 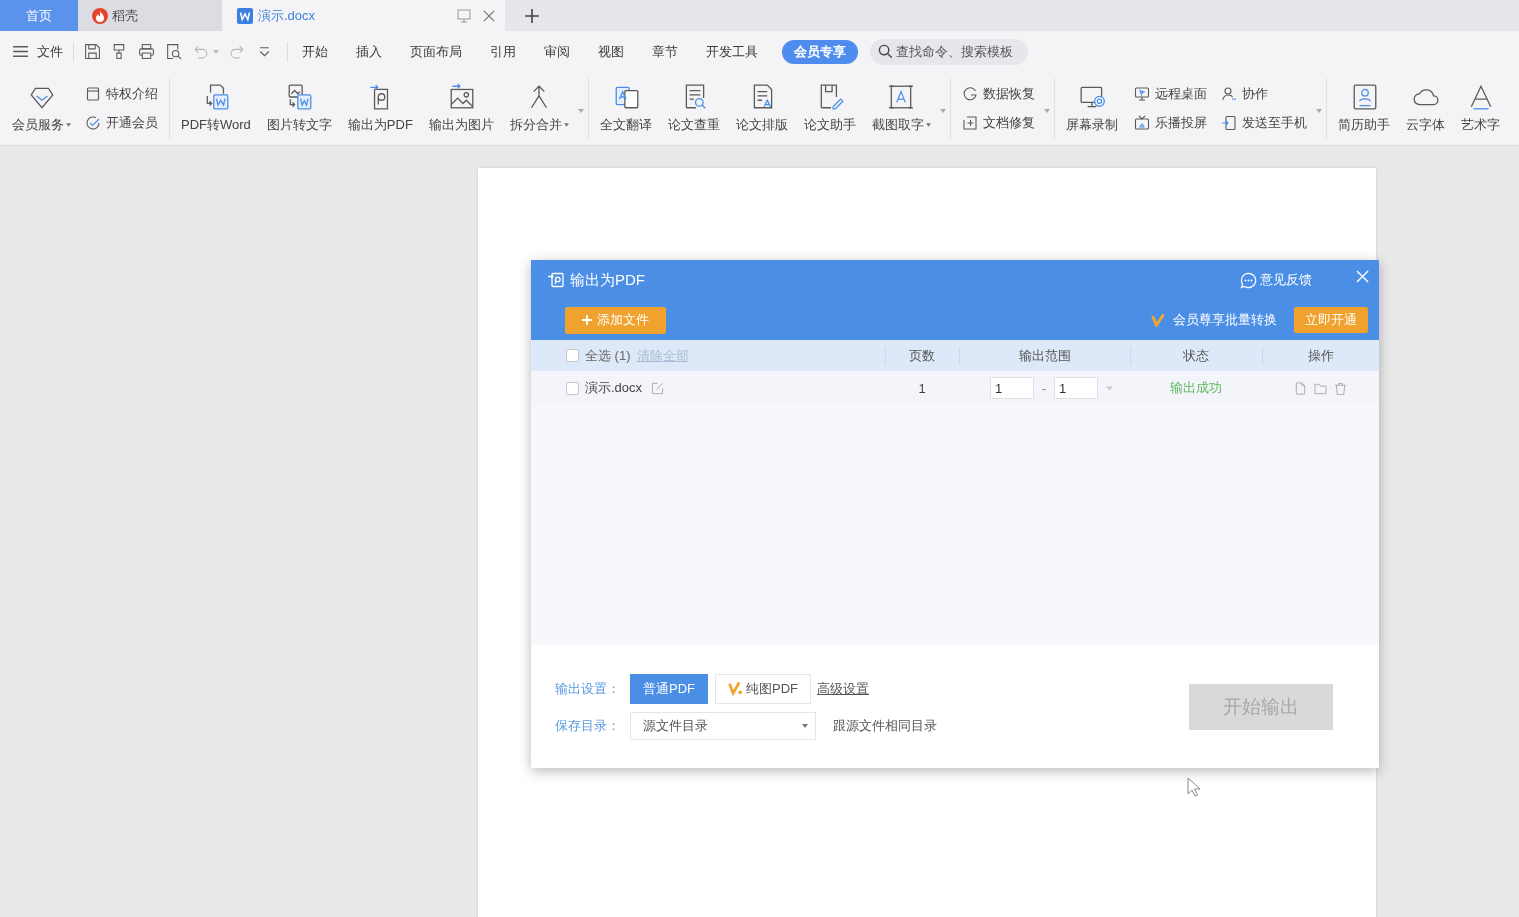 What do you see at coordinates (658, 388) in the screenshot?
I see `edit-icon` at bounding box center [658, 388].